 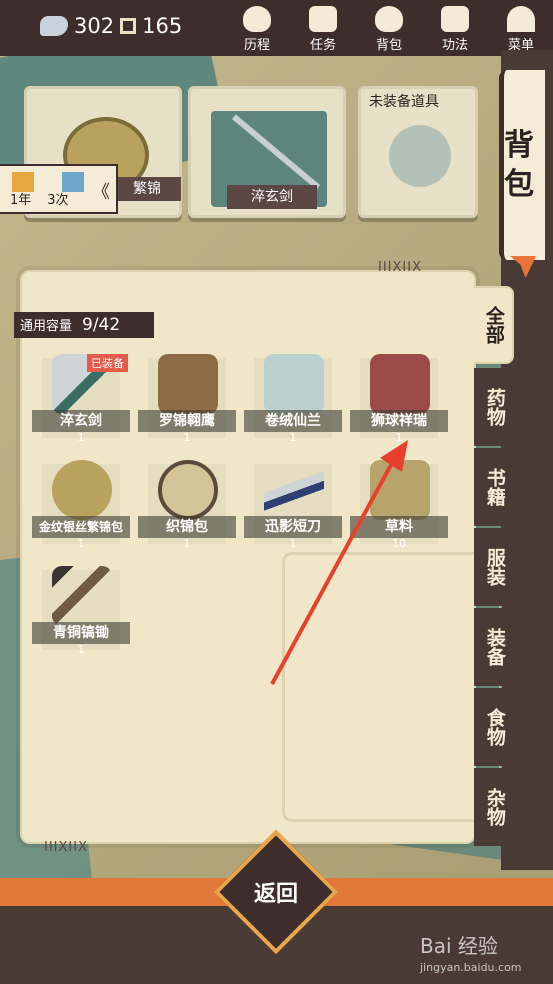 What do you see at coordinates (323, 19) in the screenshot?
I see `task-icon` at bounding box center [323, 19].